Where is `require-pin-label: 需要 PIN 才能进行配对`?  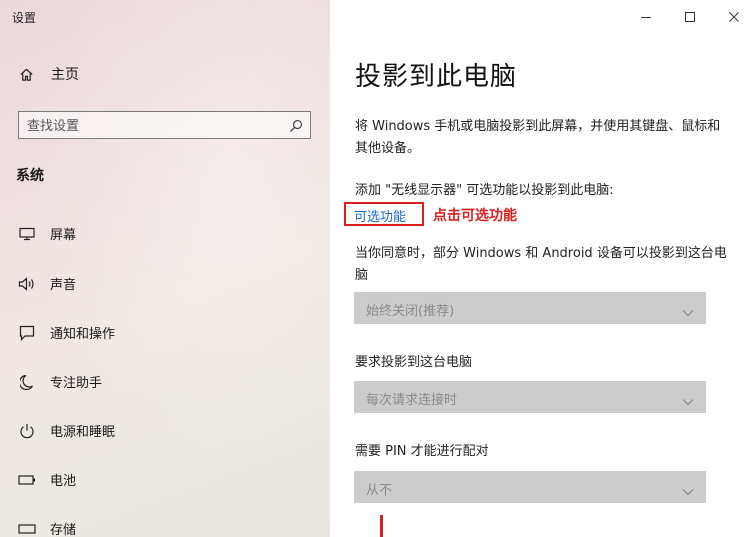
require-pin-label: 需要 PIN 才能进行配对 is located at coordinates (422, 451).